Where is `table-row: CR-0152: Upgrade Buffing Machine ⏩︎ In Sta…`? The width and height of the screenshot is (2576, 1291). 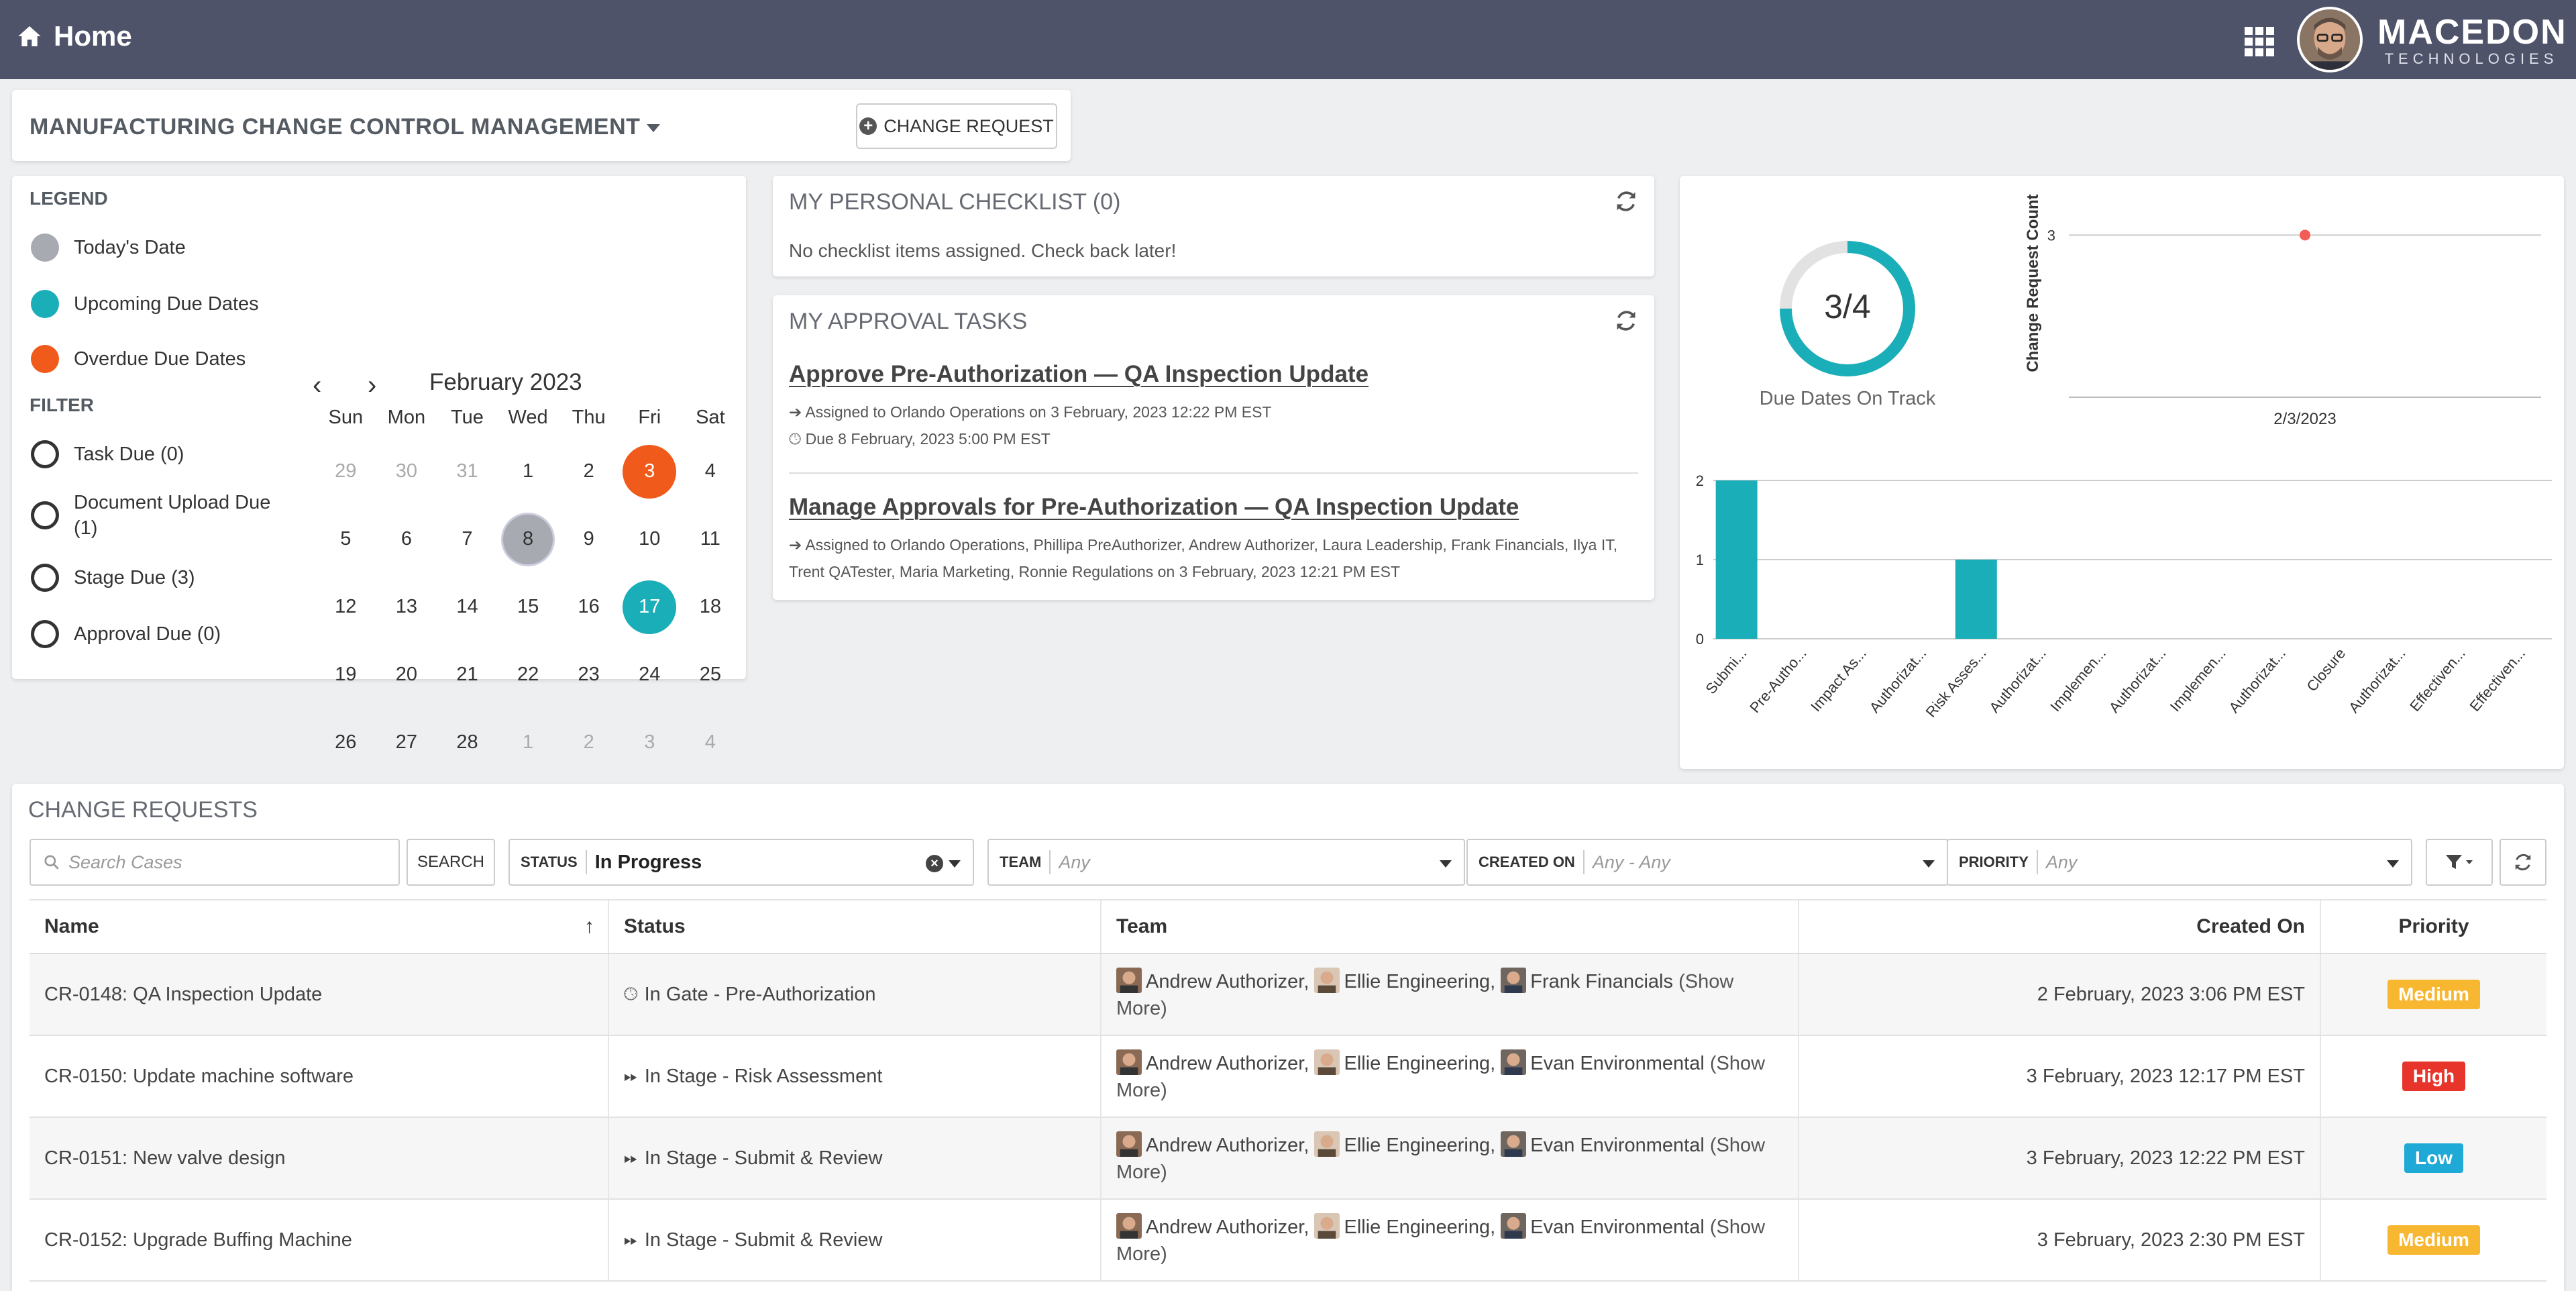
table-row: CR-0152: Upgrade Buffing Machine ⏩︎ In Sta… is located at coordinates (1288, 1241).